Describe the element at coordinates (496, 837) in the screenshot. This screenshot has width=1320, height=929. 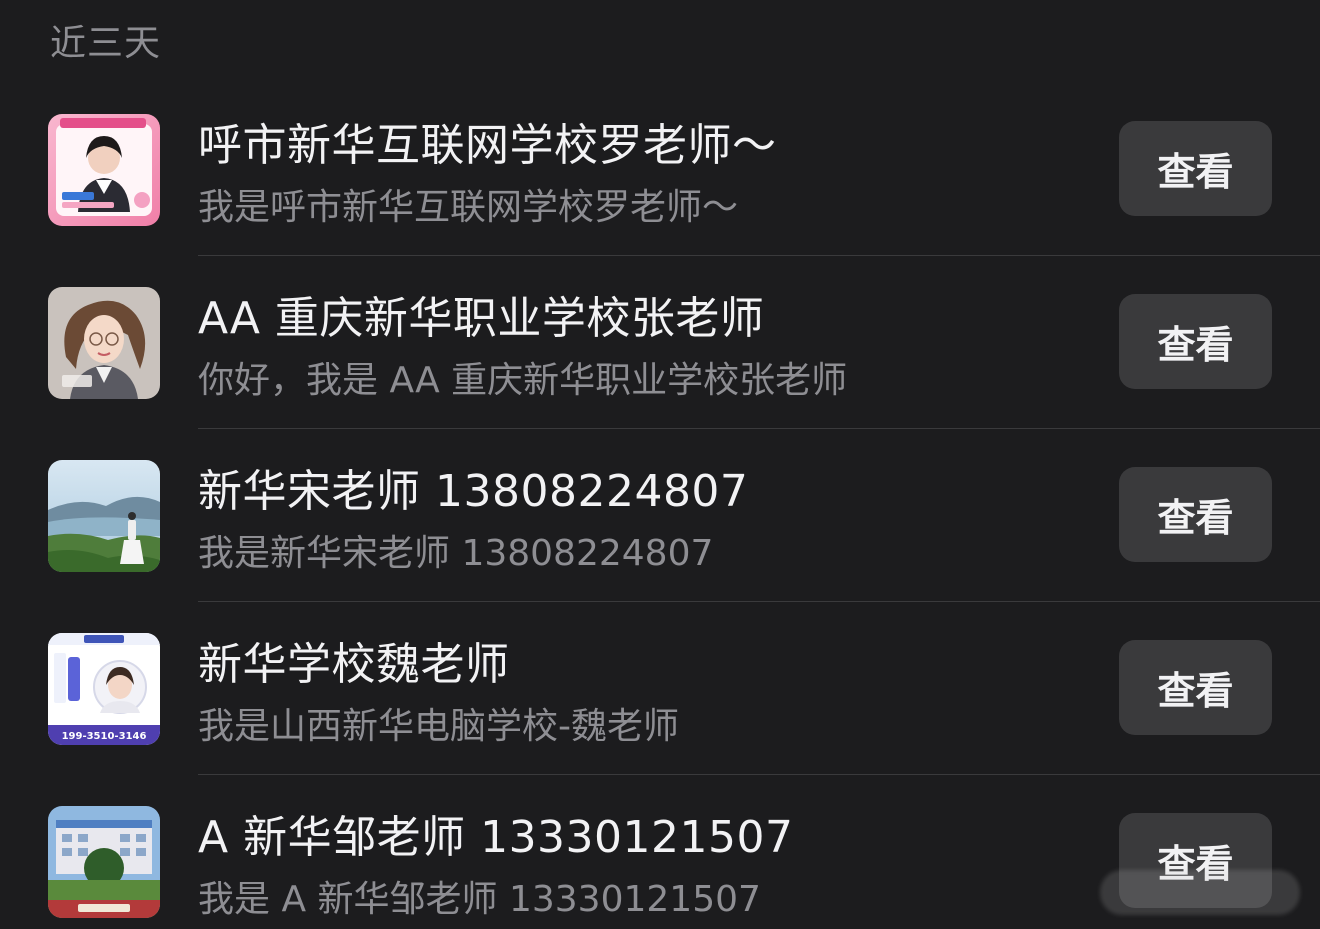
I see `contact-name: A 新华邹老师 13330121507` at that location.